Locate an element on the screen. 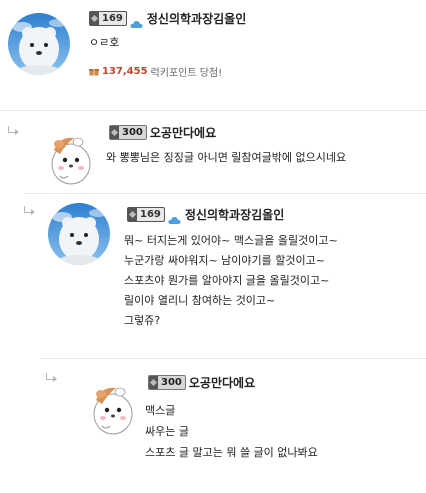 The width and height of the screenshot is (426, 493). lucky-point: 137,455 럭키포인트 당첨! is located at coordinates (155, 71).